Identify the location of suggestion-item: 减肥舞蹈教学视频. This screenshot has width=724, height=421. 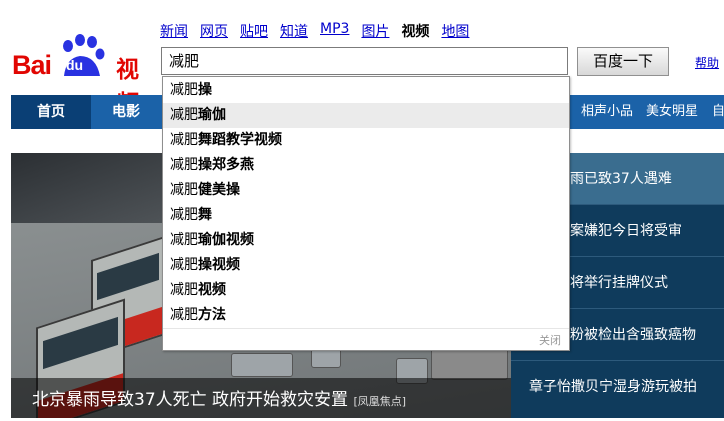
(366, 140).